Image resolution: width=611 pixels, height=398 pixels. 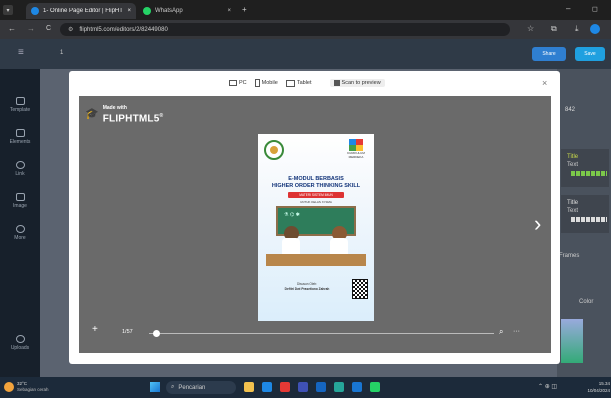 I want to click on taskbar-search: ⌕ Pencarian, so click(x=201, y=387).